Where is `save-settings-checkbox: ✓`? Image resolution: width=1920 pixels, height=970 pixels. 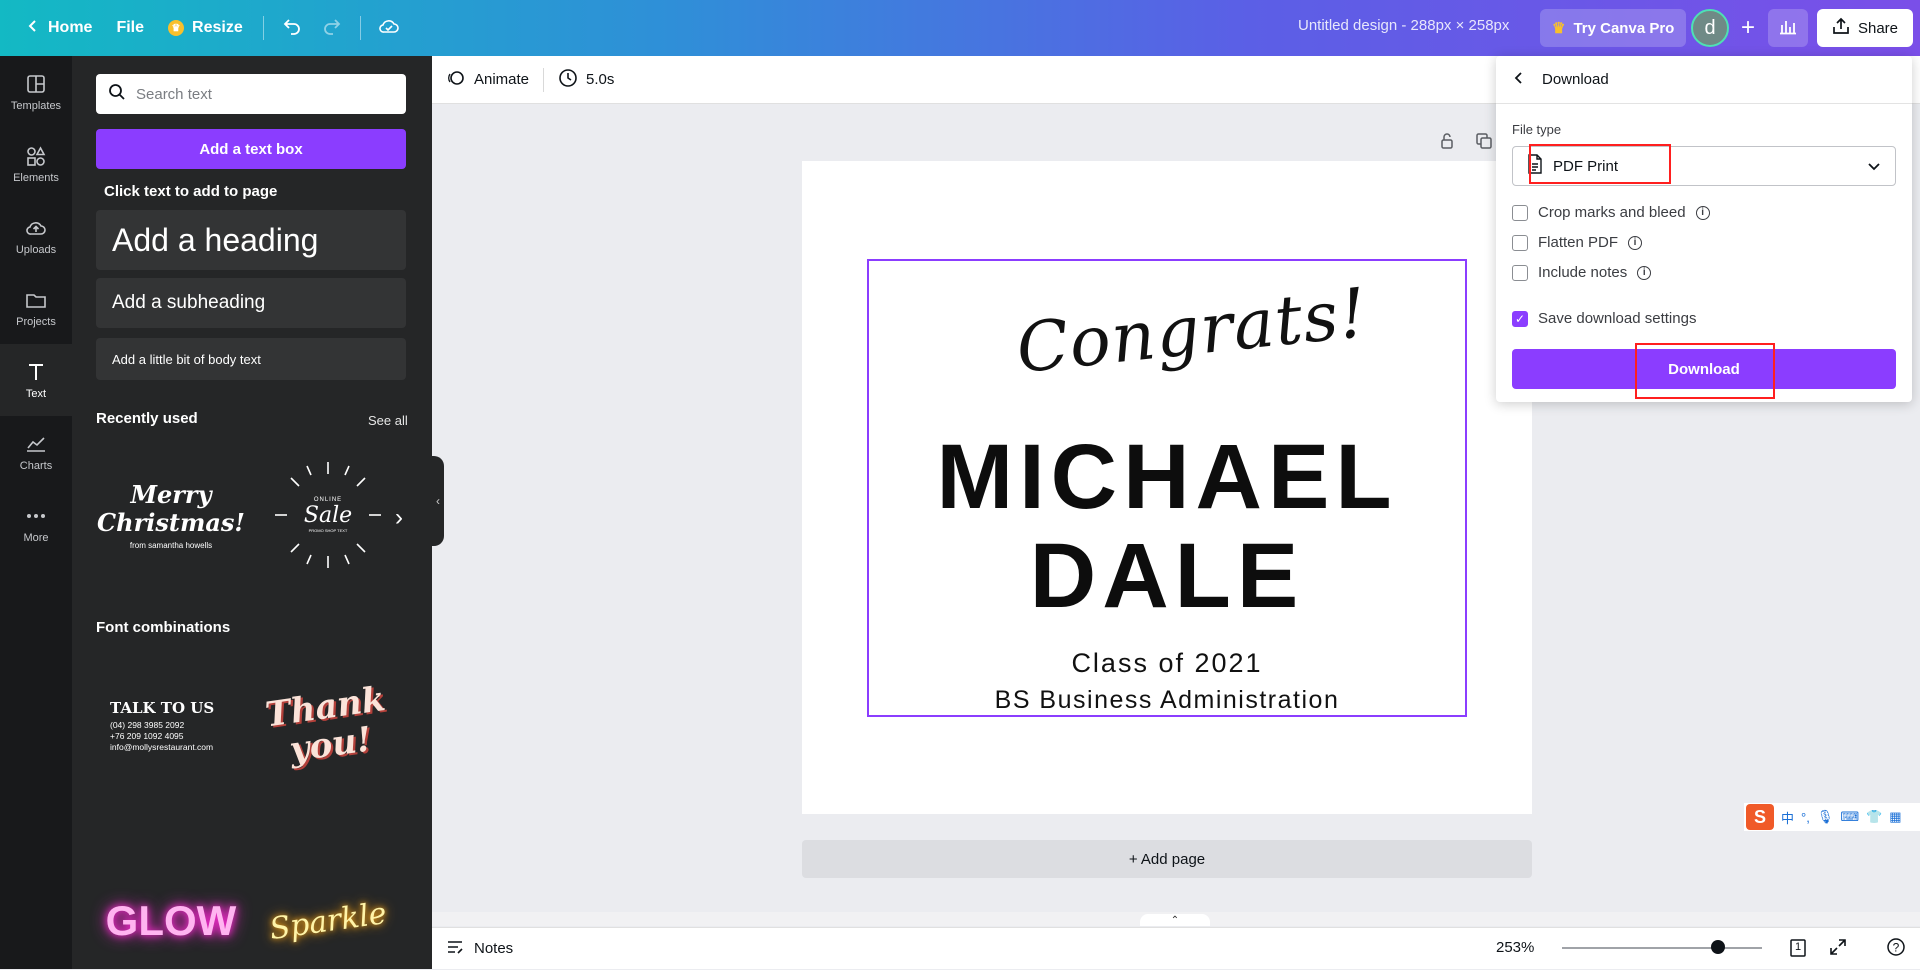 save-settings-checkbox: ✓ is located at coordinates (1520, 318).